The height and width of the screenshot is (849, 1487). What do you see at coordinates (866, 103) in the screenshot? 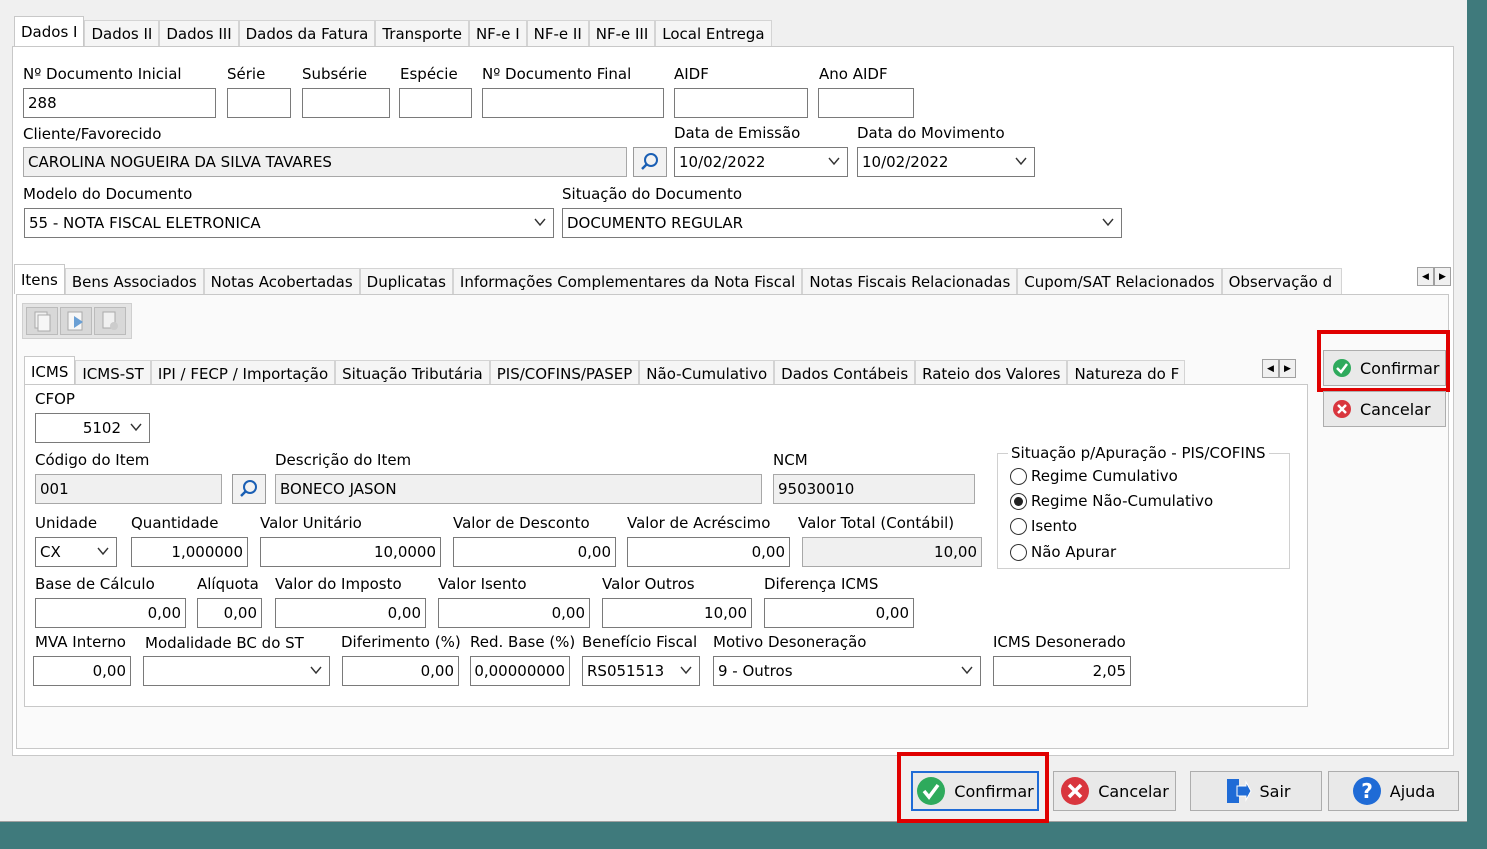
I see `ano-aidf-input` at bounding box center [866, 103].